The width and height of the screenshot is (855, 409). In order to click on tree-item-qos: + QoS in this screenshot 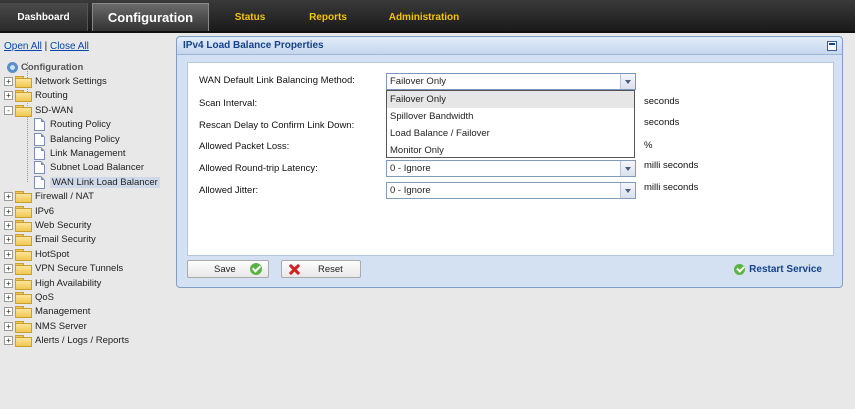, I will do `click(82, 297)`.